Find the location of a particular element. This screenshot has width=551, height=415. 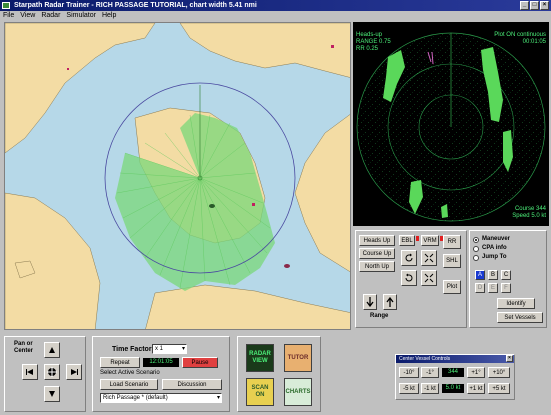

rotate-ccw-icon is located at coordinates (409, 277).